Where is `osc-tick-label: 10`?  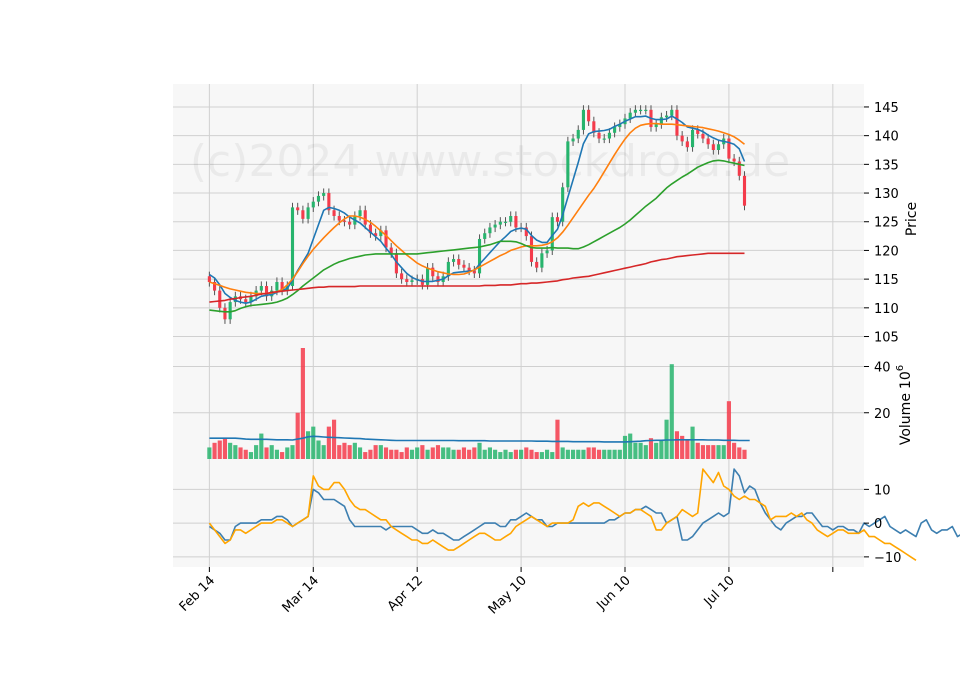
osc-tick-label: 10 is located at coordinates (882, 490).